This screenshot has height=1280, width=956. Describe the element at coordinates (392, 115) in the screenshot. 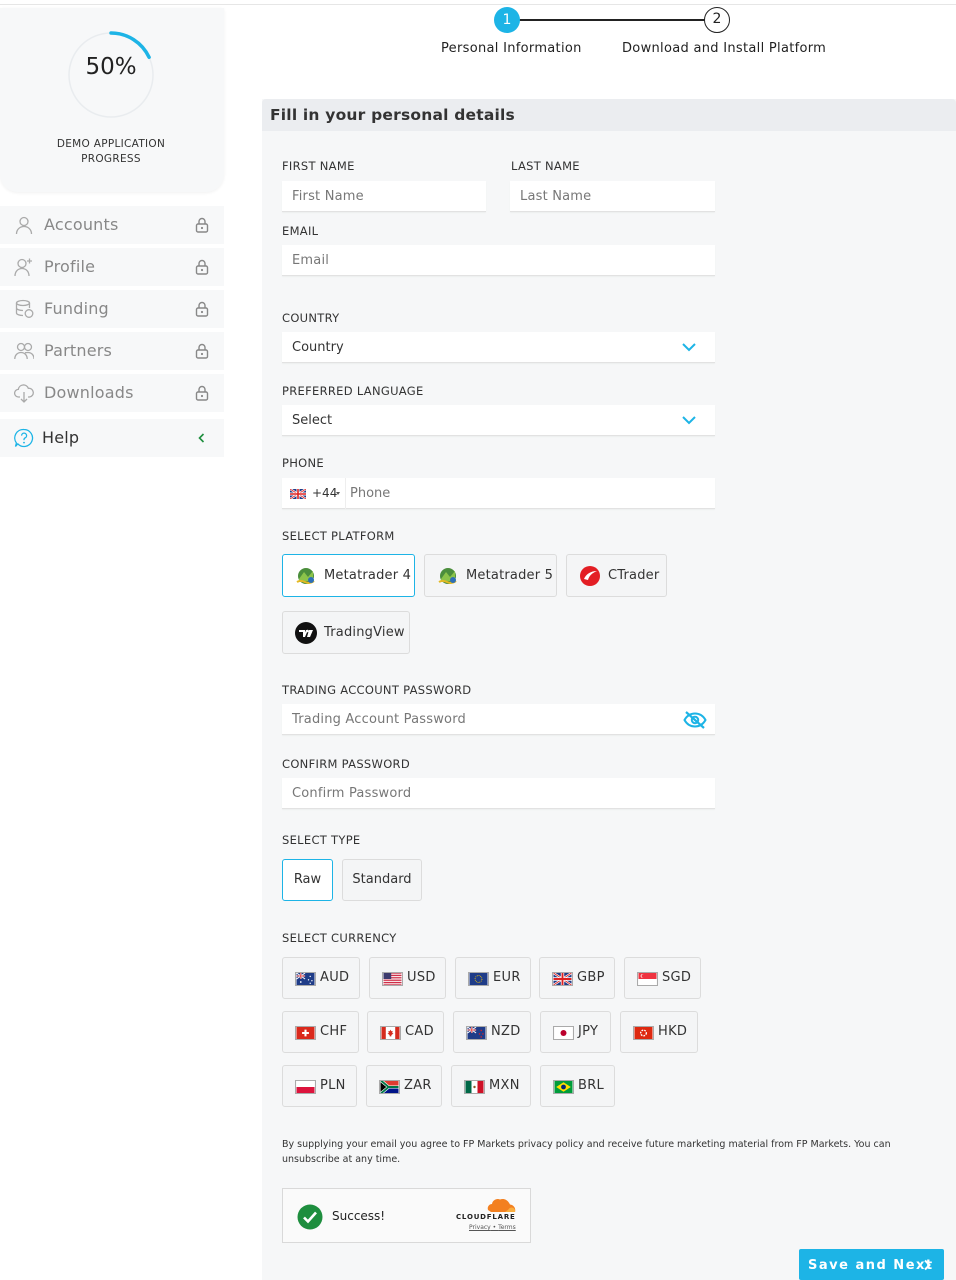

I see `form-title: Fill in your personal details` at that location.